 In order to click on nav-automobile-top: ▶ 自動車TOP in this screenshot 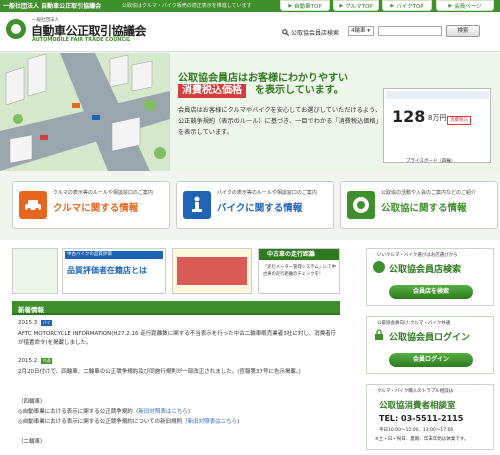, I will do `click(305, 5)`.